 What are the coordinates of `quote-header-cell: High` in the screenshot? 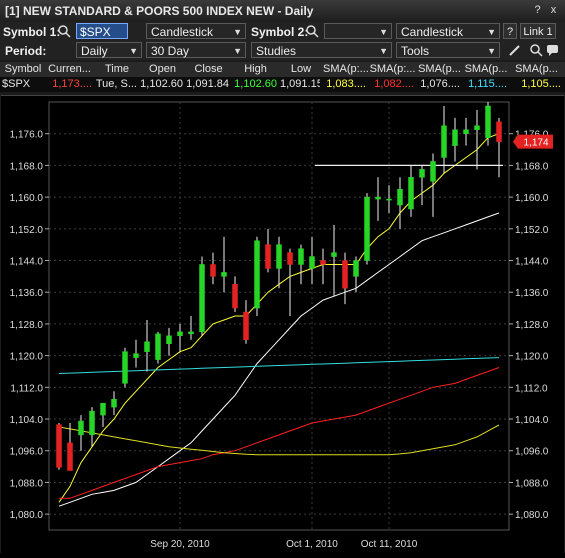 It's located at (255, 69).